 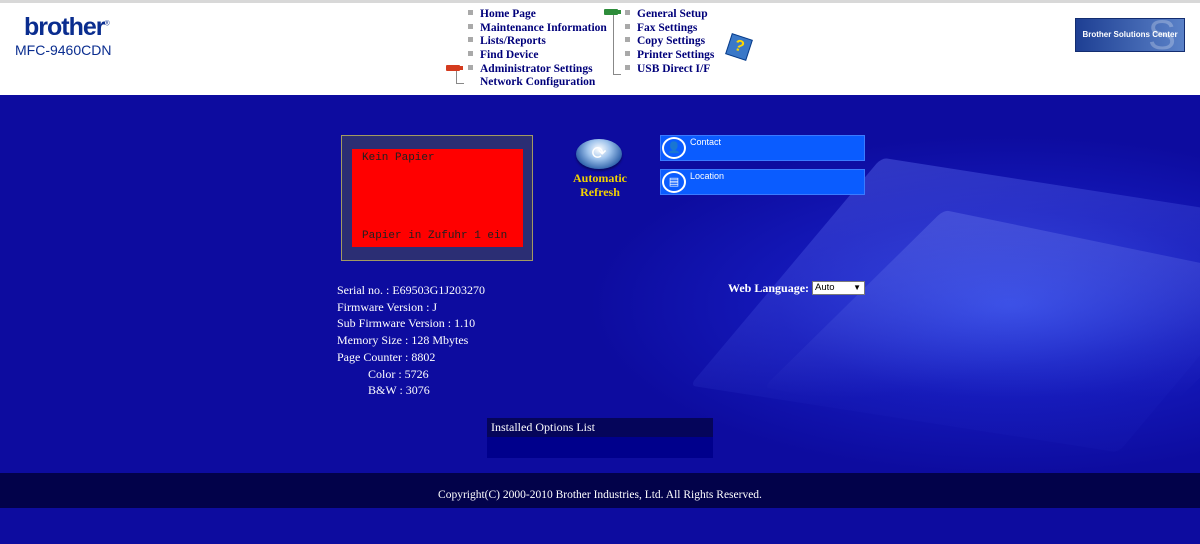 I want to click on bottom-band, so click(x=600, y=526).